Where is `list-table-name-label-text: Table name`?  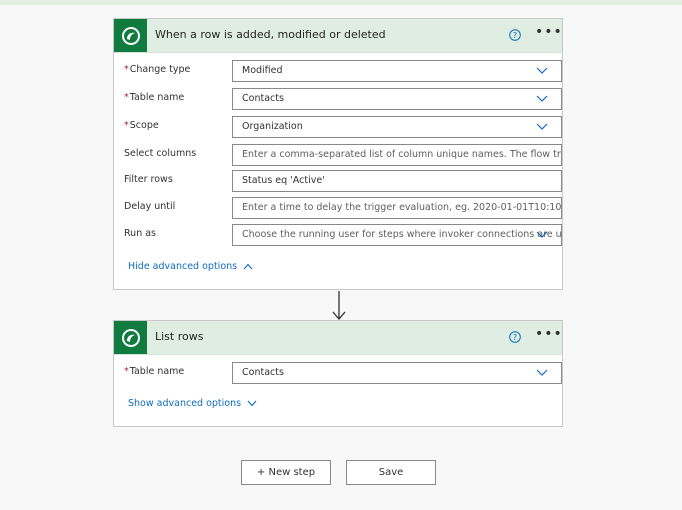 list-table-name-label-text: Table name is located at coordinates (157, 371).